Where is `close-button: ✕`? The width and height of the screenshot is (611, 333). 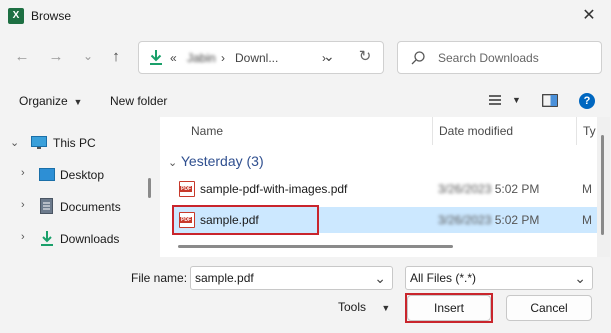 close-button: ✕ is located at coordinates (589, 16).